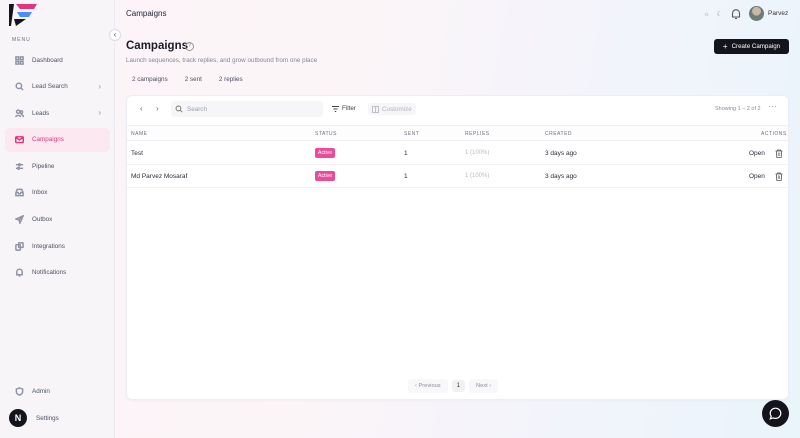 This screenshot has height=438, width=800. I want to click on column-header-created: CREATED, so click(558, 134).